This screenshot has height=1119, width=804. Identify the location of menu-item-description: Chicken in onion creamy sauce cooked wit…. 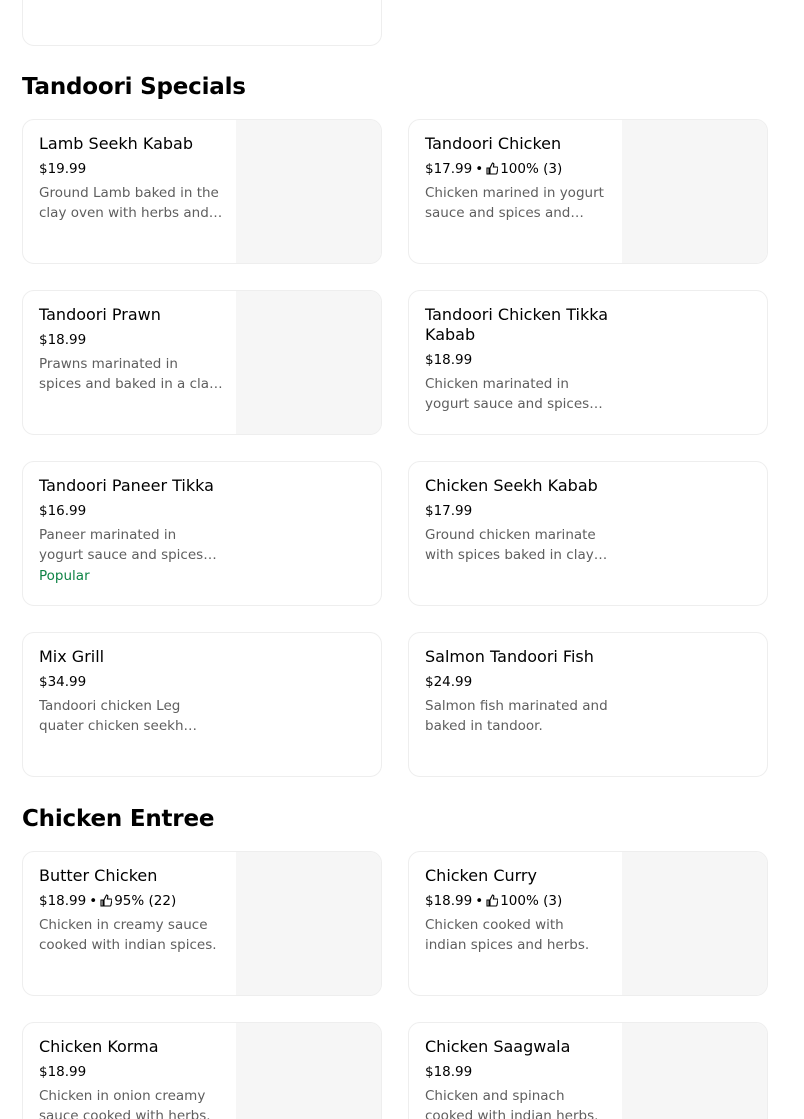
(125, 1103).